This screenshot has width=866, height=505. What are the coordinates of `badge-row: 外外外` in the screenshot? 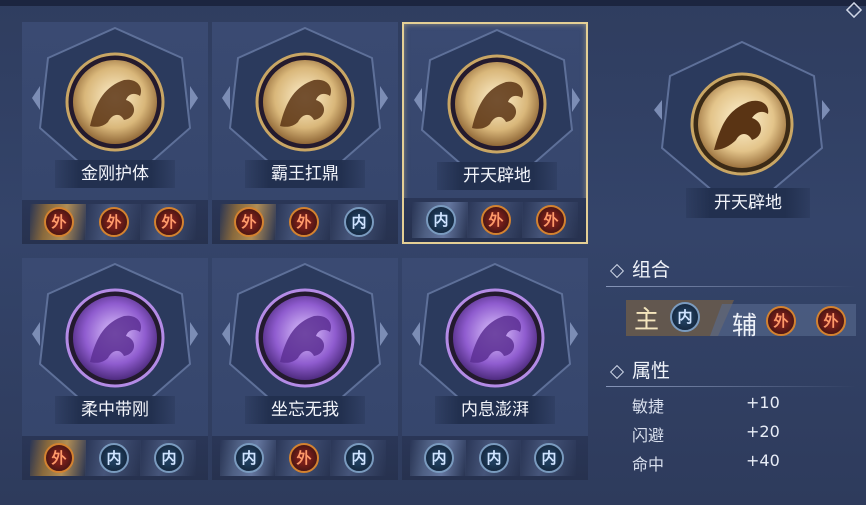 It's located at (115, 222).